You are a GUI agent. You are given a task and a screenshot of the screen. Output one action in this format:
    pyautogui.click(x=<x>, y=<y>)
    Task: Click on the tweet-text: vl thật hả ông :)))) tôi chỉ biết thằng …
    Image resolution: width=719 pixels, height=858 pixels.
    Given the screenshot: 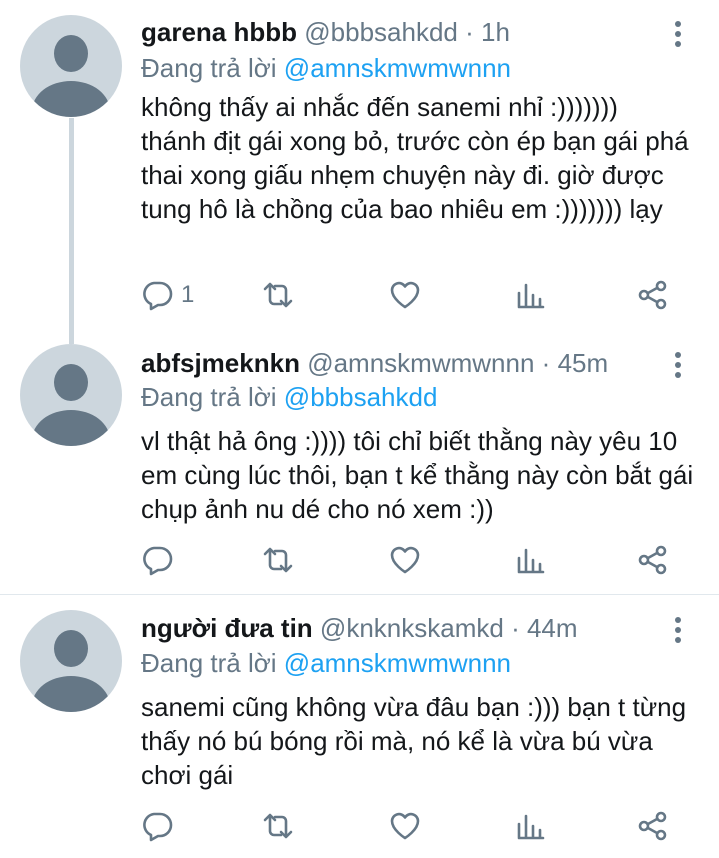 What is the action you would take?
    pyautogui.click(x=417, y=475)
    